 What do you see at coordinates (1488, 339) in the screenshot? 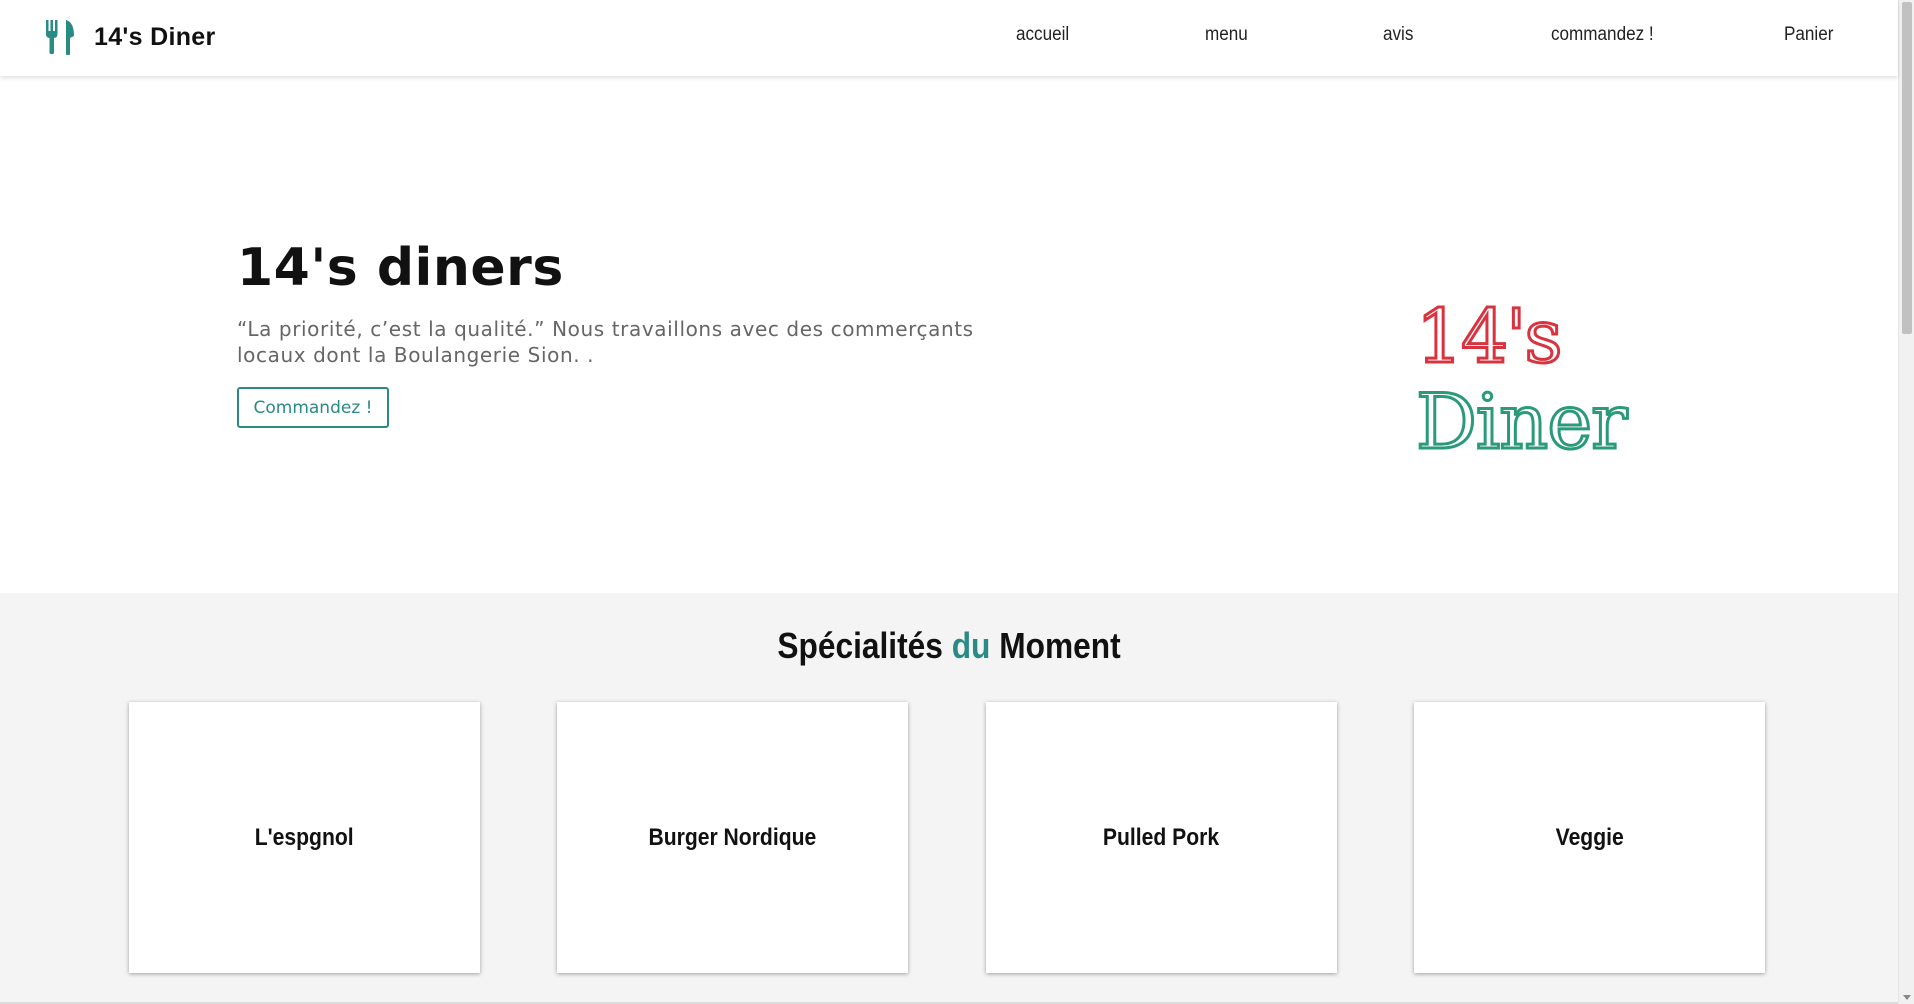
I see `logo-line-1: 14's` at bounding box center [1488, 339].